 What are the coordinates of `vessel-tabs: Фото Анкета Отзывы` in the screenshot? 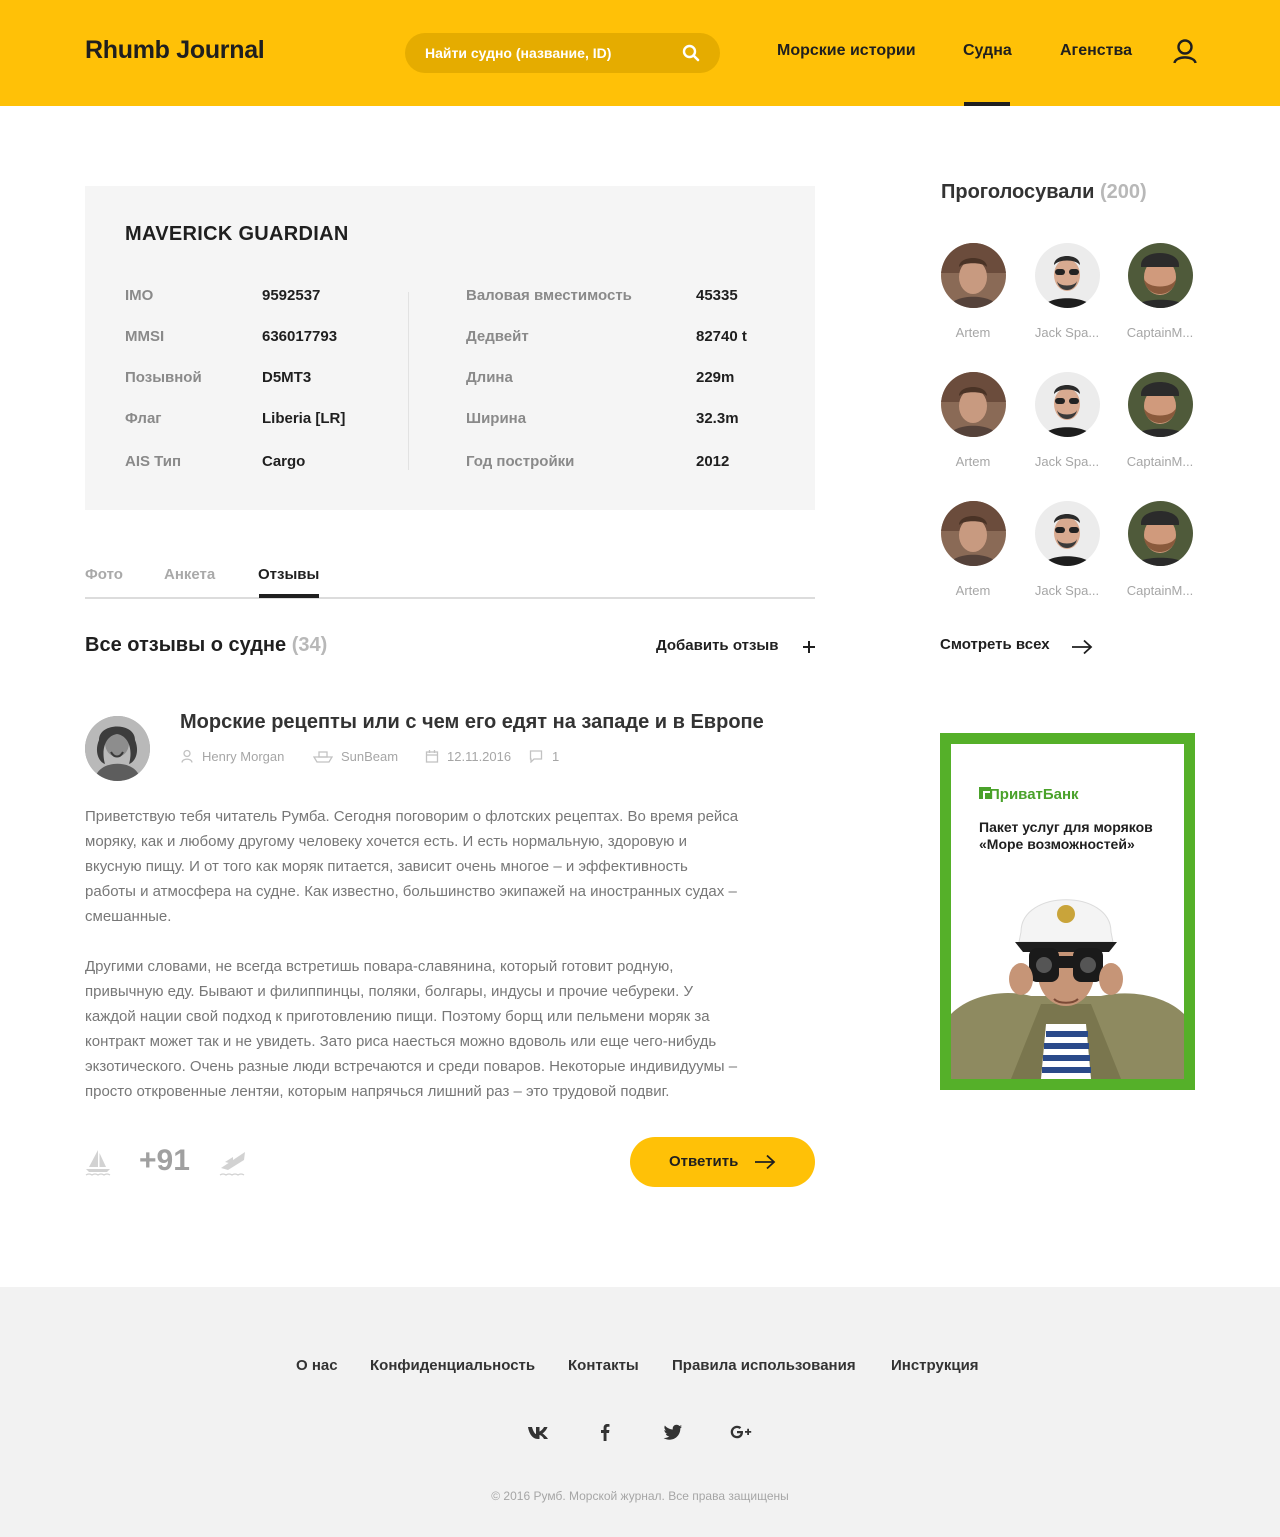 It's located at (450, 582).